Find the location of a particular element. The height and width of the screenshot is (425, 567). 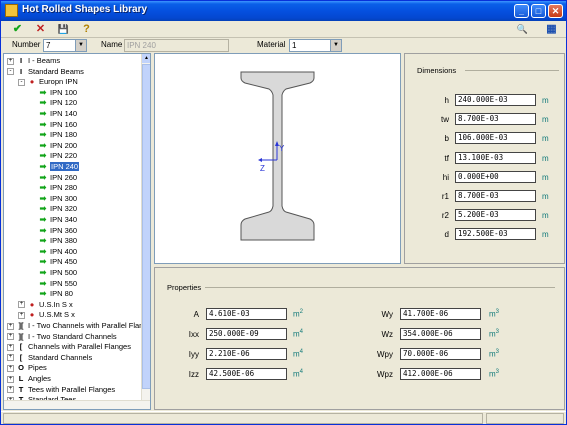

tree-item: ➡ IPN 140 is located at coordinates (53, 113).